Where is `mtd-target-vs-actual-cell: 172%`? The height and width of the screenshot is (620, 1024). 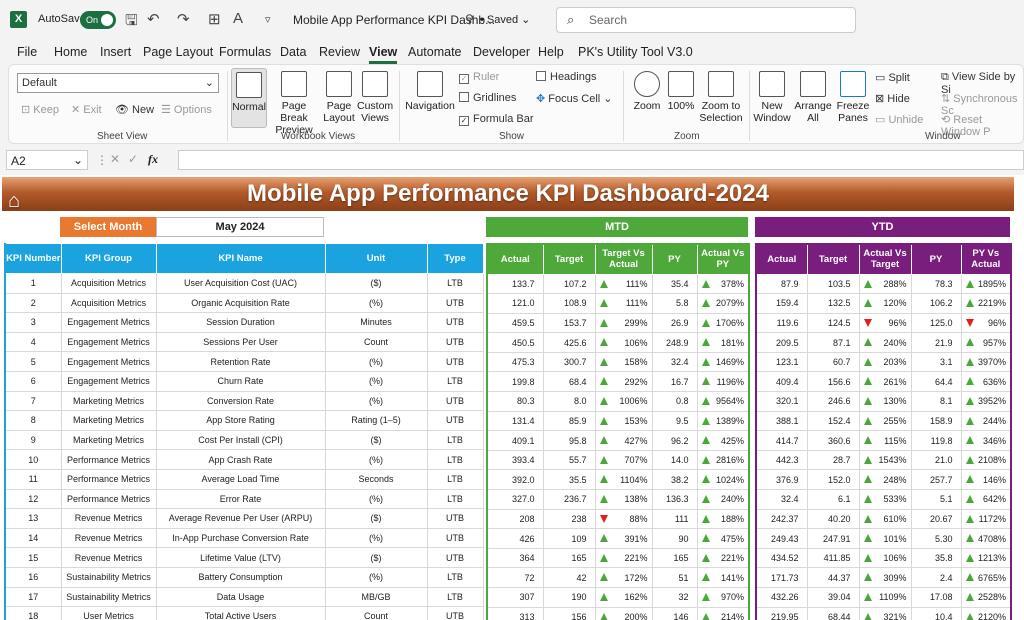
mtd-target-vs-actual-cell: 172% is located at coordinates (623, 577).